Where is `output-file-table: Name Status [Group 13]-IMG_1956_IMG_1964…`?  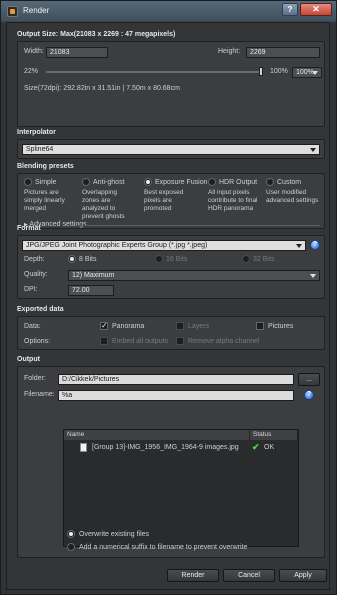
output-file-table: Name Status [Group 13]-IMG_1956_IMG_1964… is located at coordinates (181, 488).